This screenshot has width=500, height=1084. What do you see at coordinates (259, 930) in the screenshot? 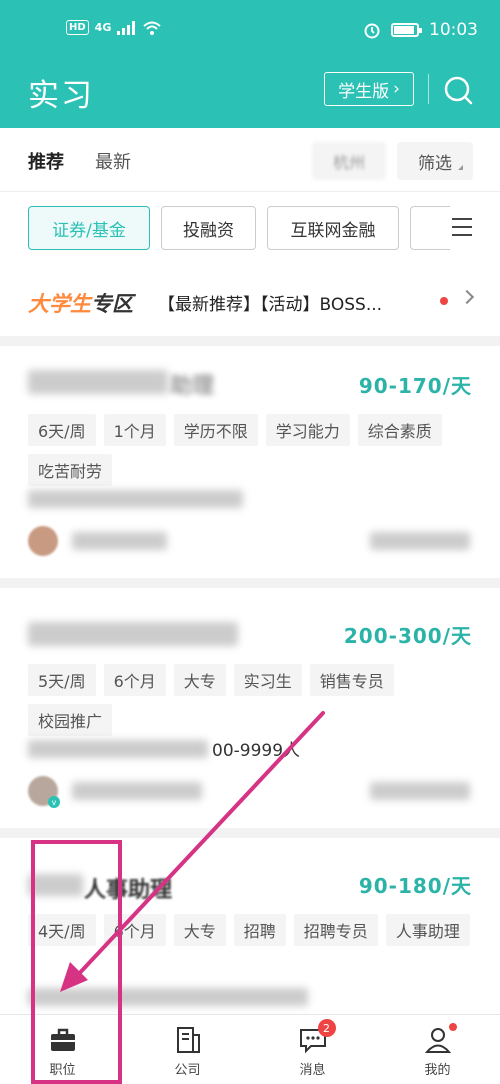
I see `job-tag: 招聘` at bounding box center [259, 930].